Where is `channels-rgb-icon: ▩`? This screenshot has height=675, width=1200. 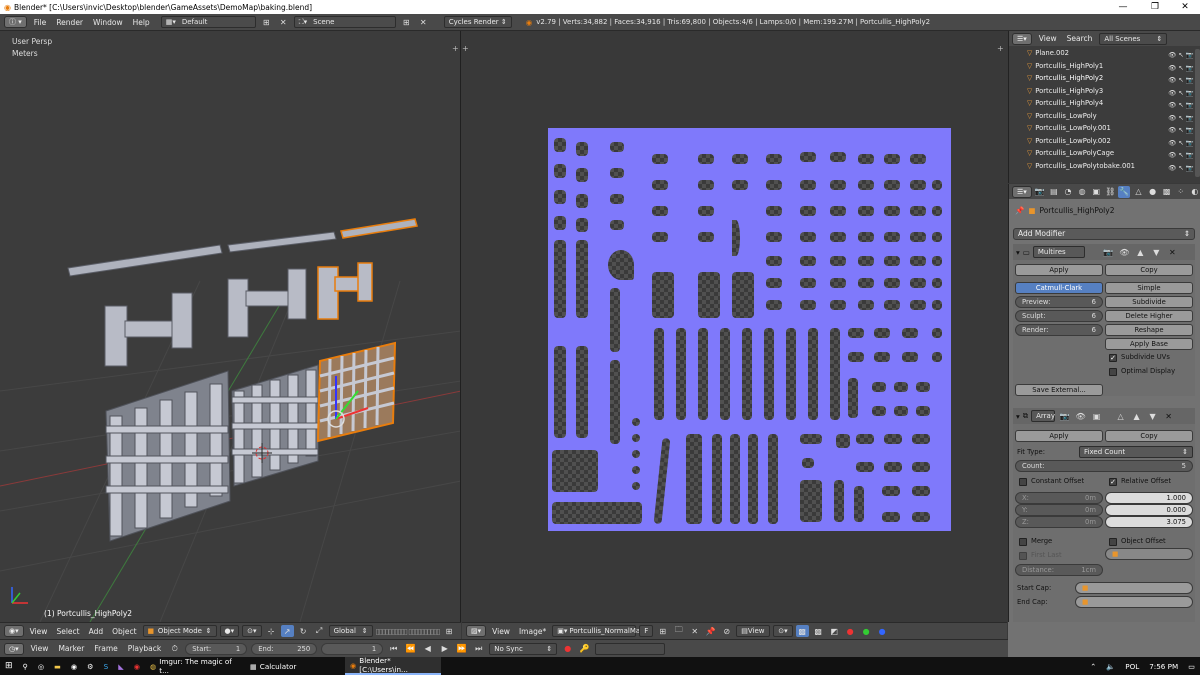
channels-rgb-icon: ▩ is located at coordinates (802, 631).